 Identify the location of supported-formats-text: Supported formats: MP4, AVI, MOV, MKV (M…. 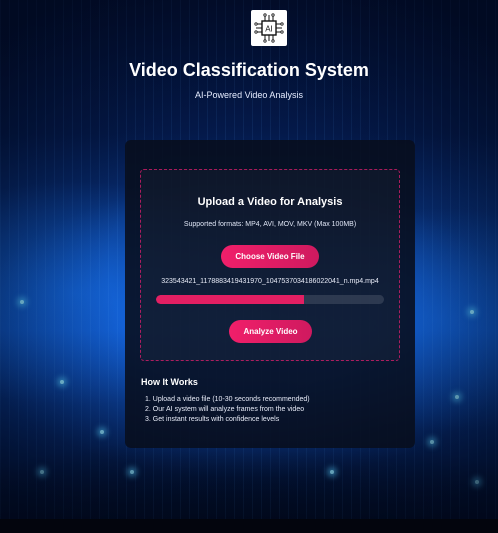
(270, 224).